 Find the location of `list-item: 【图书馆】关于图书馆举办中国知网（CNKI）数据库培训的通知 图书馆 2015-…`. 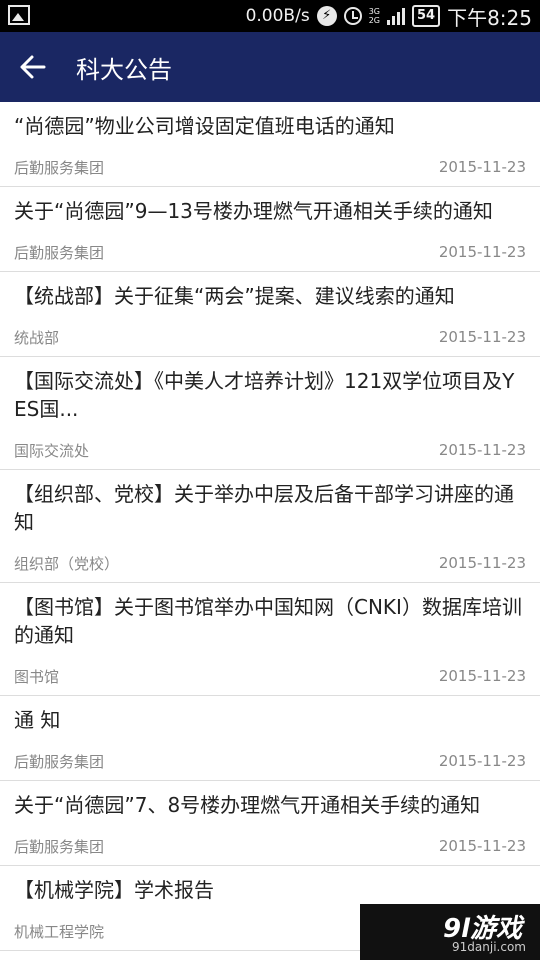

list-item: 【图书馆】关于图书馆举办中国知网（CNKI）数据库培训的通知 图书馆 2015-… is located at coordinates (270, 639).